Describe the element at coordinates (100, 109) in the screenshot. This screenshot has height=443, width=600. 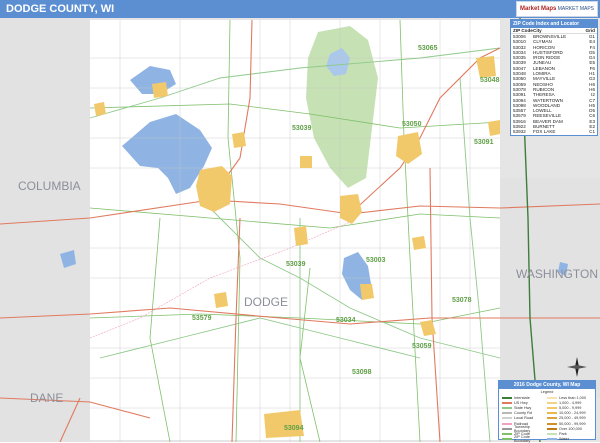
I see `city-randolph` at that location.